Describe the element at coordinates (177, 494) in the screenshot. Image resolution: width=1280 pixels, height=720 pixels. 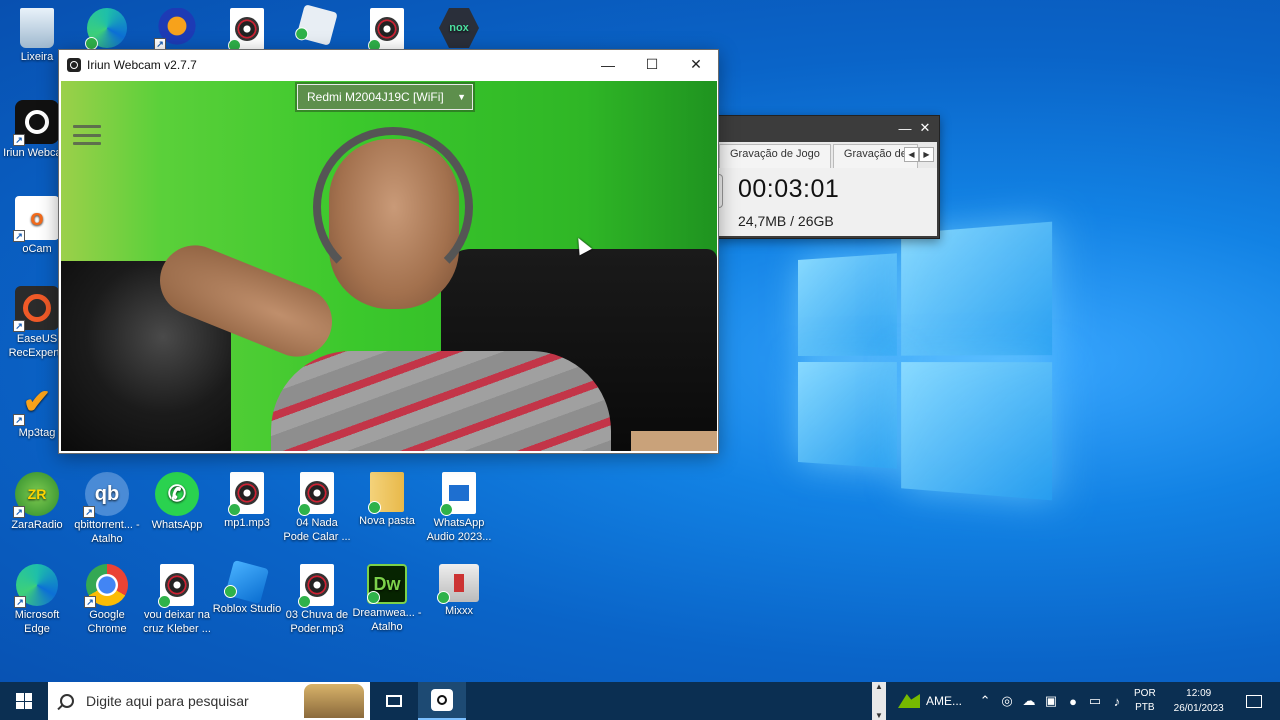
I see `whatsapp-icon: ✆` at that location.